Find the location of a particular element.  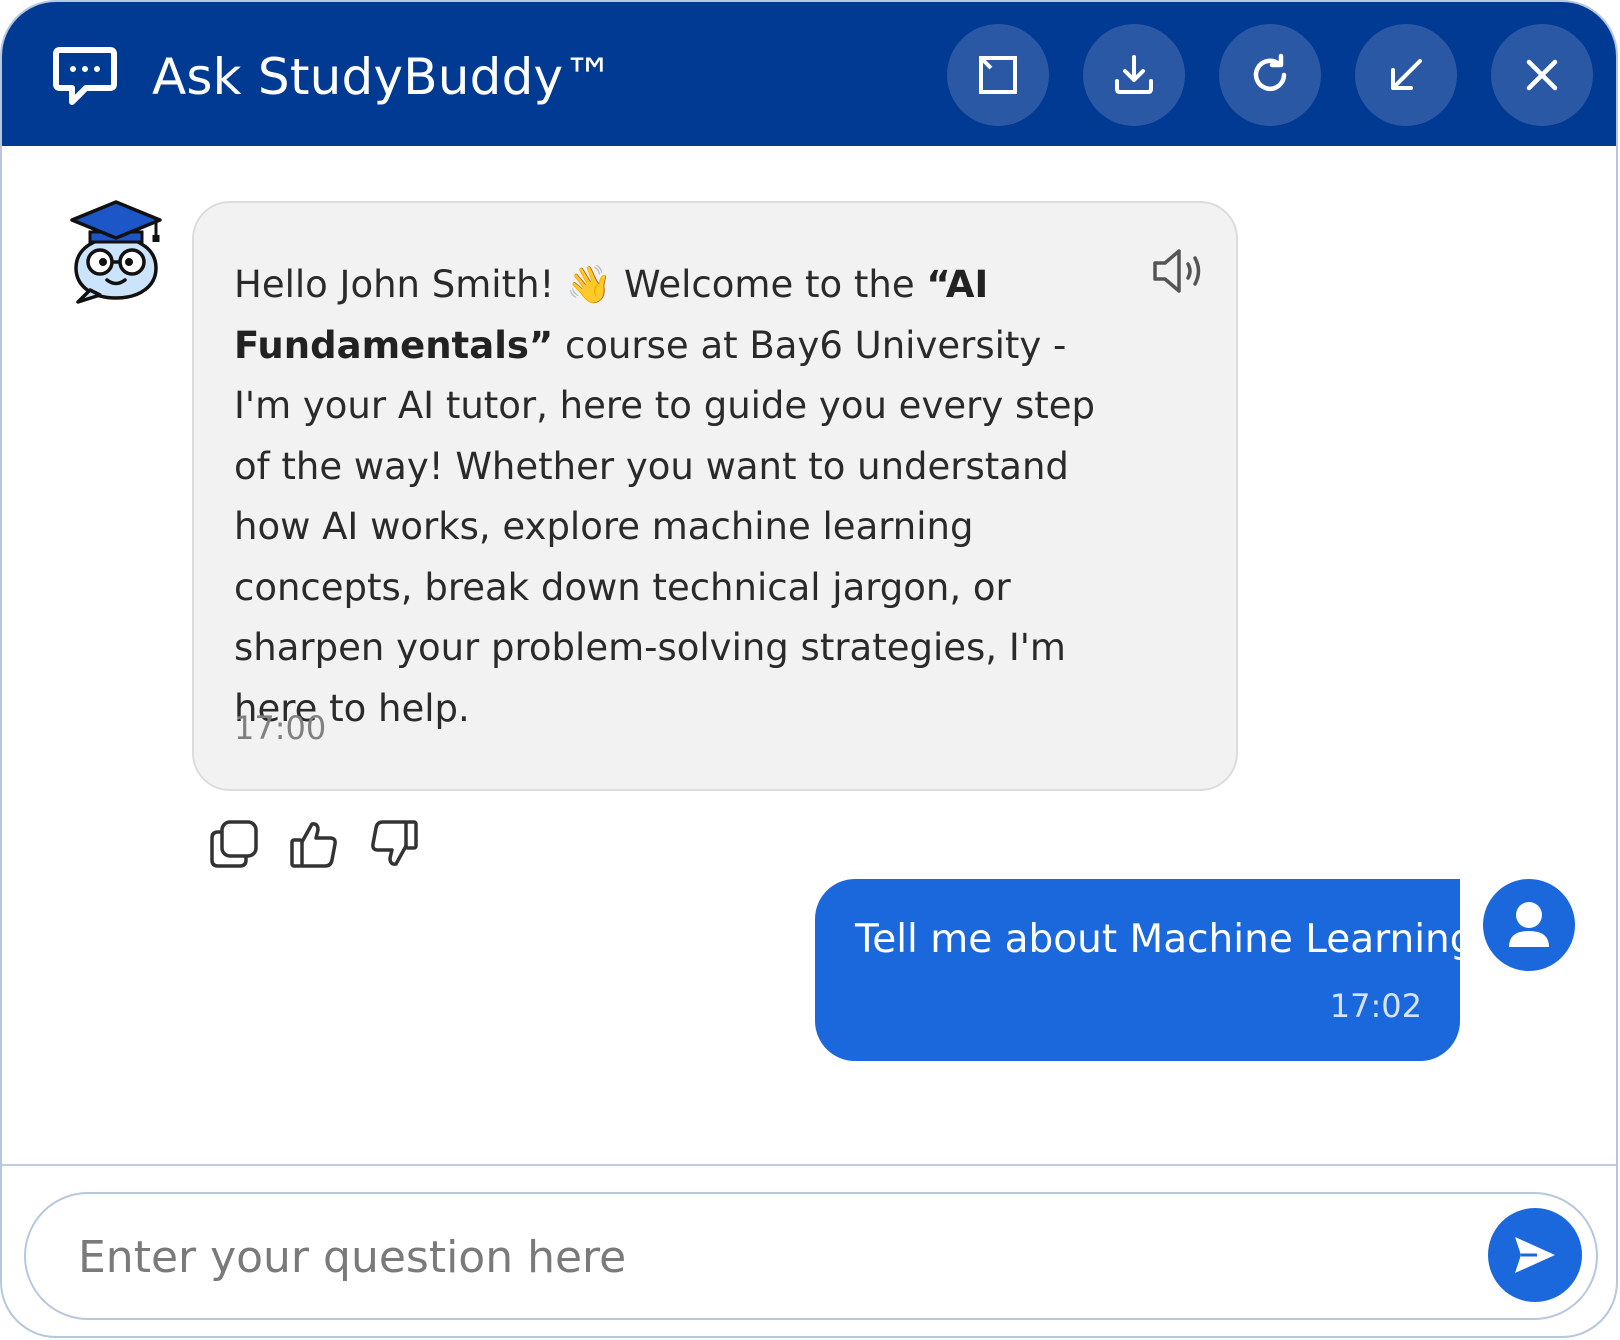

user-message-bubble: Tell me about Machine Learning 17:02 is located at coordinates (1145, 970).